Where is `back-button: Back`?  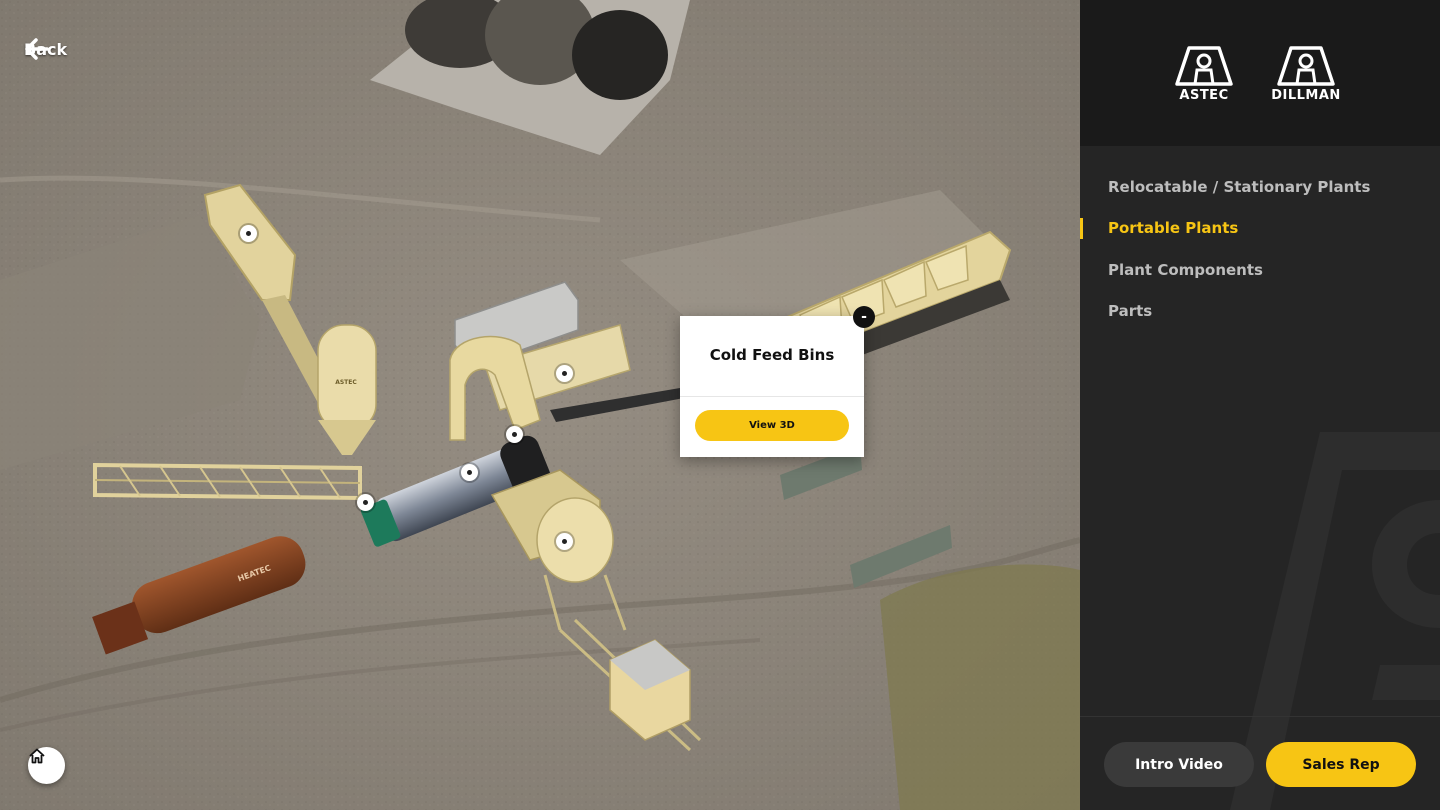
back-button: Back is located at coordinates (45, 49).